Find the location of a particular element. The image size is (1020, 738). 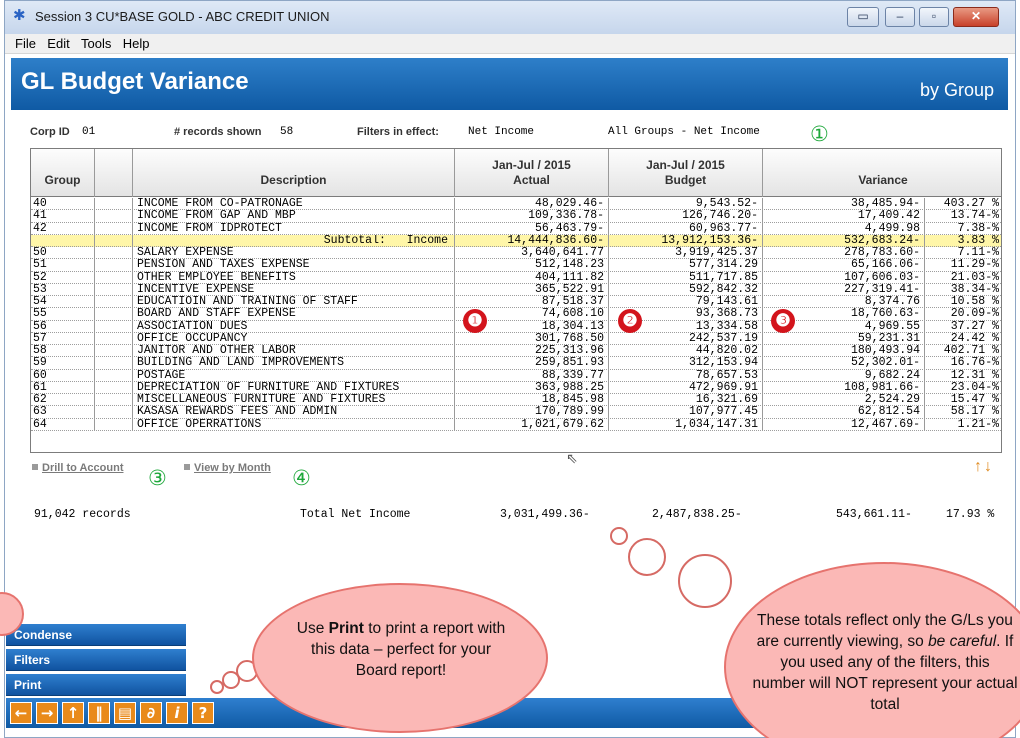

cell-variance-pct: 10.58 % is located at coordinates (974, 302).